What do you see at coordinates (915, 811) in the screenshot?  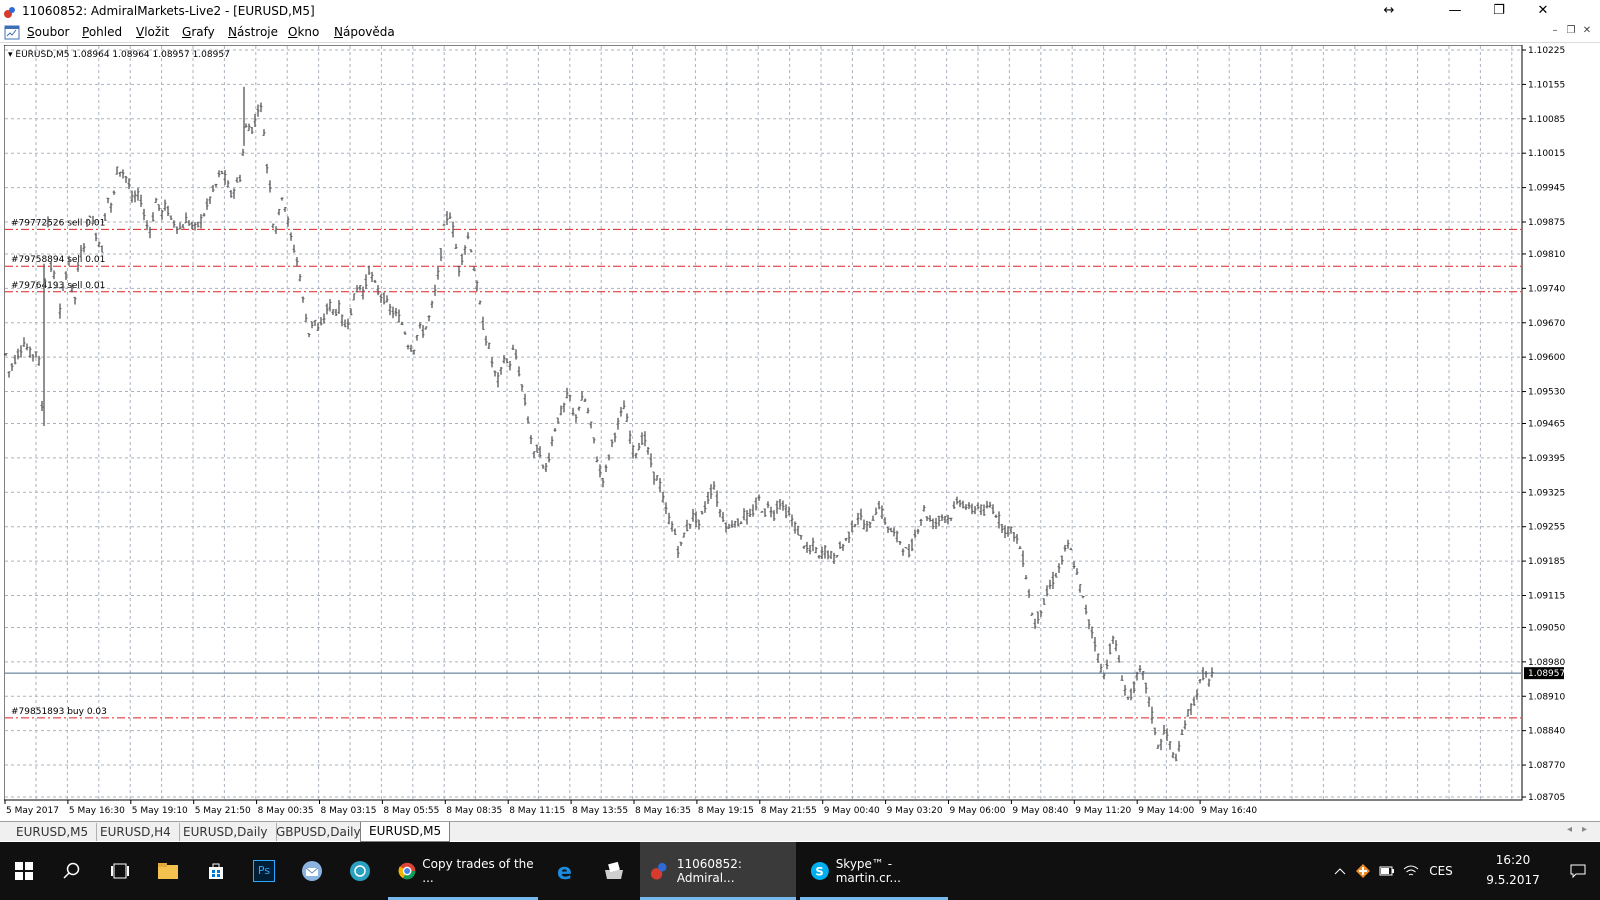 I see `x-axis-label: 9 May 03:20` at bounding box center [915, 811].